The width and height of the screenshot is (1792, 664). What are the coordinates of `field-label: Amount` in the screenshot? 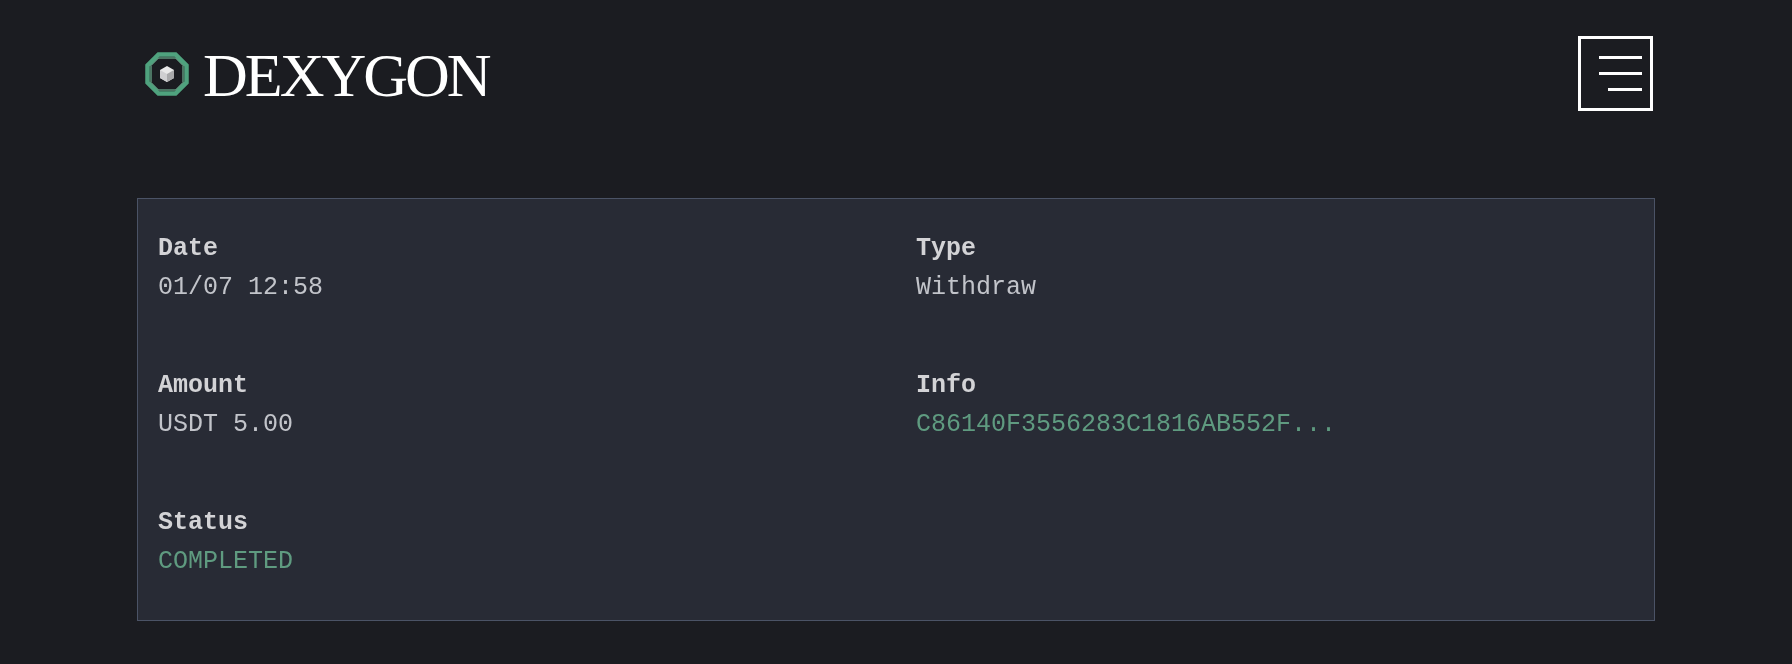 It's located at (203, 386).